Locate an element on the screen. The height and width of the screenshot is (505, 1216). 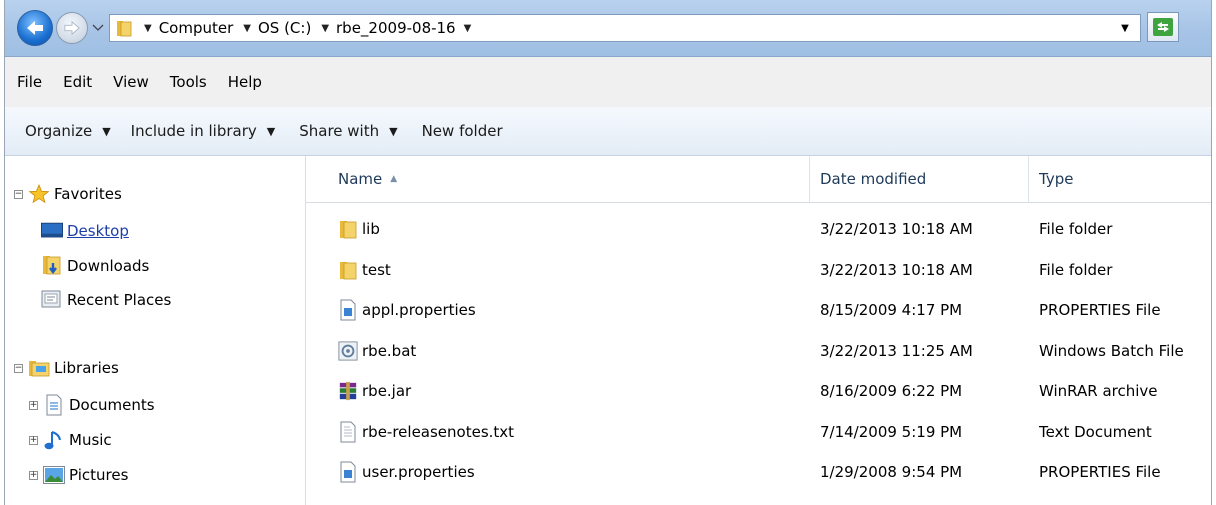
file-row: rbe.jar 8/16/2009 6:22 PM WinRAR archive is located at coordinates (758, 391).